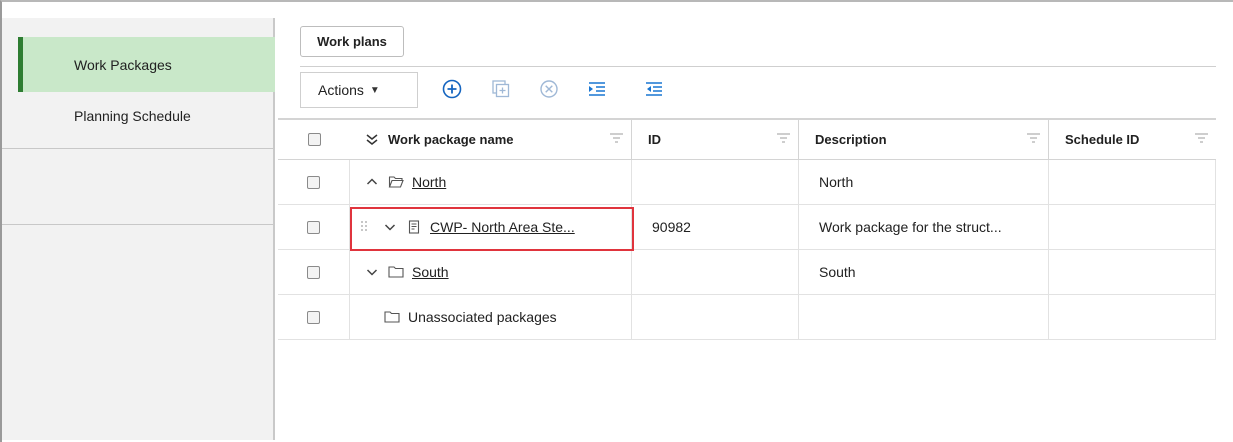  I want to click on table-row: North North, so click(747, 182).